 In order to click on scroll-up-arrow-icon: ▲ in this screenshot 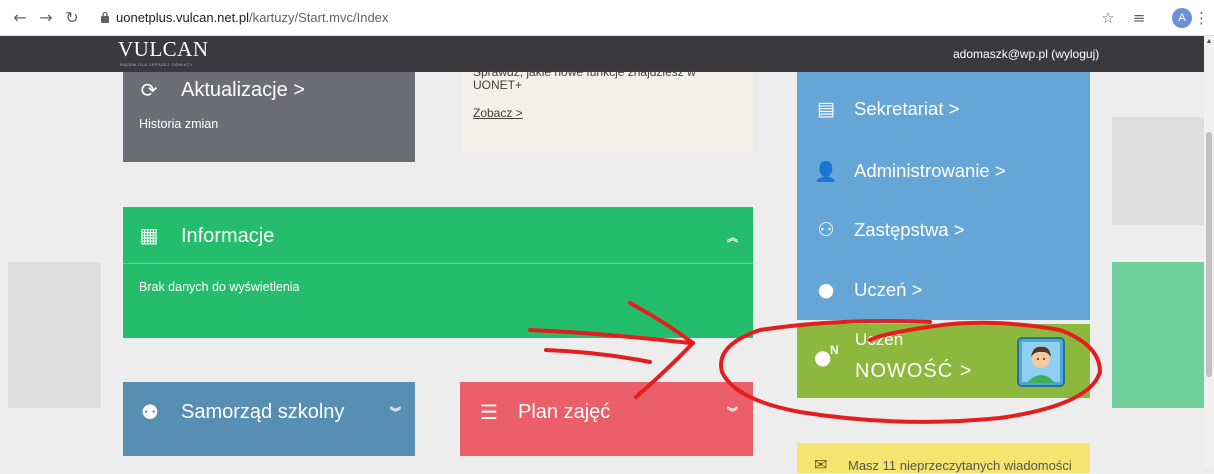, I will do `click(1209, 42)`.